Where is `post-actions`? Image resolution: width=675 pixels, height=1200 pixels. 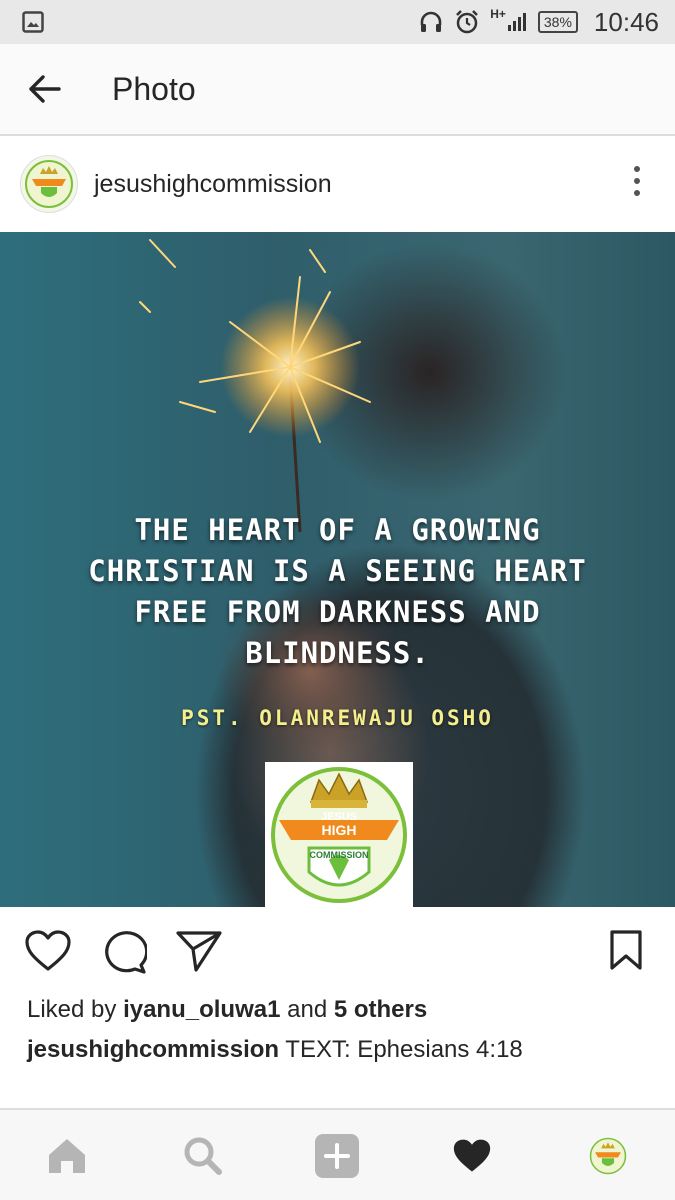
post-actions is located at coordinates (337, 951).